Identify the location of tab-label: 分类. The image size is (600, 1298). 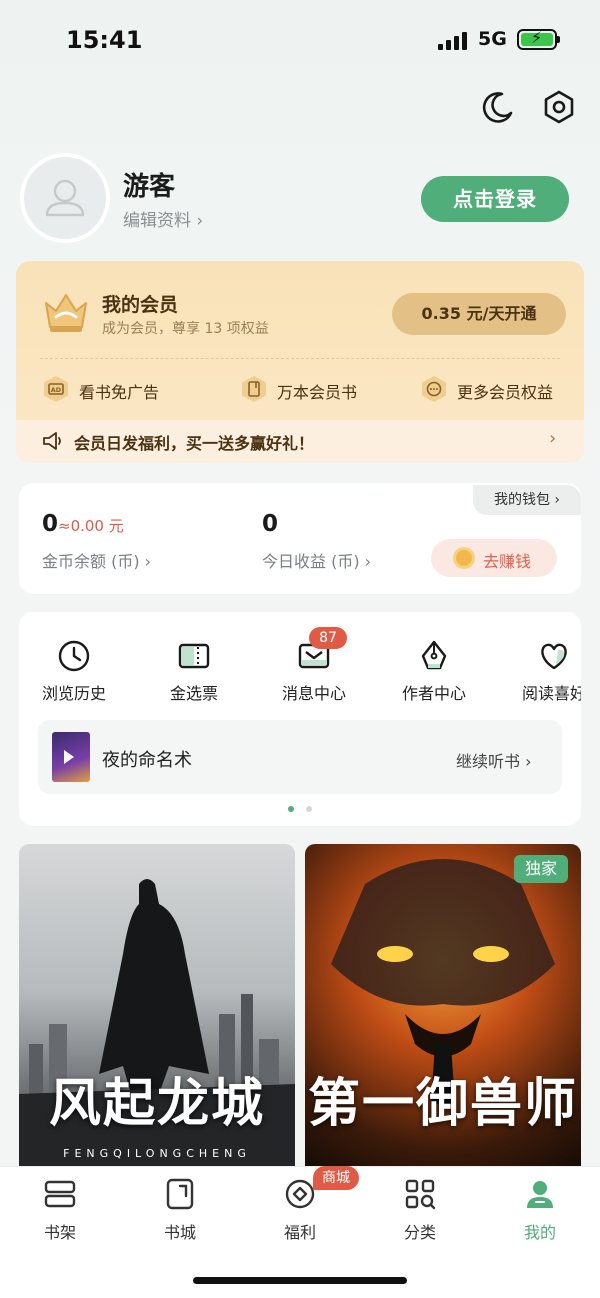
(419, 1232).